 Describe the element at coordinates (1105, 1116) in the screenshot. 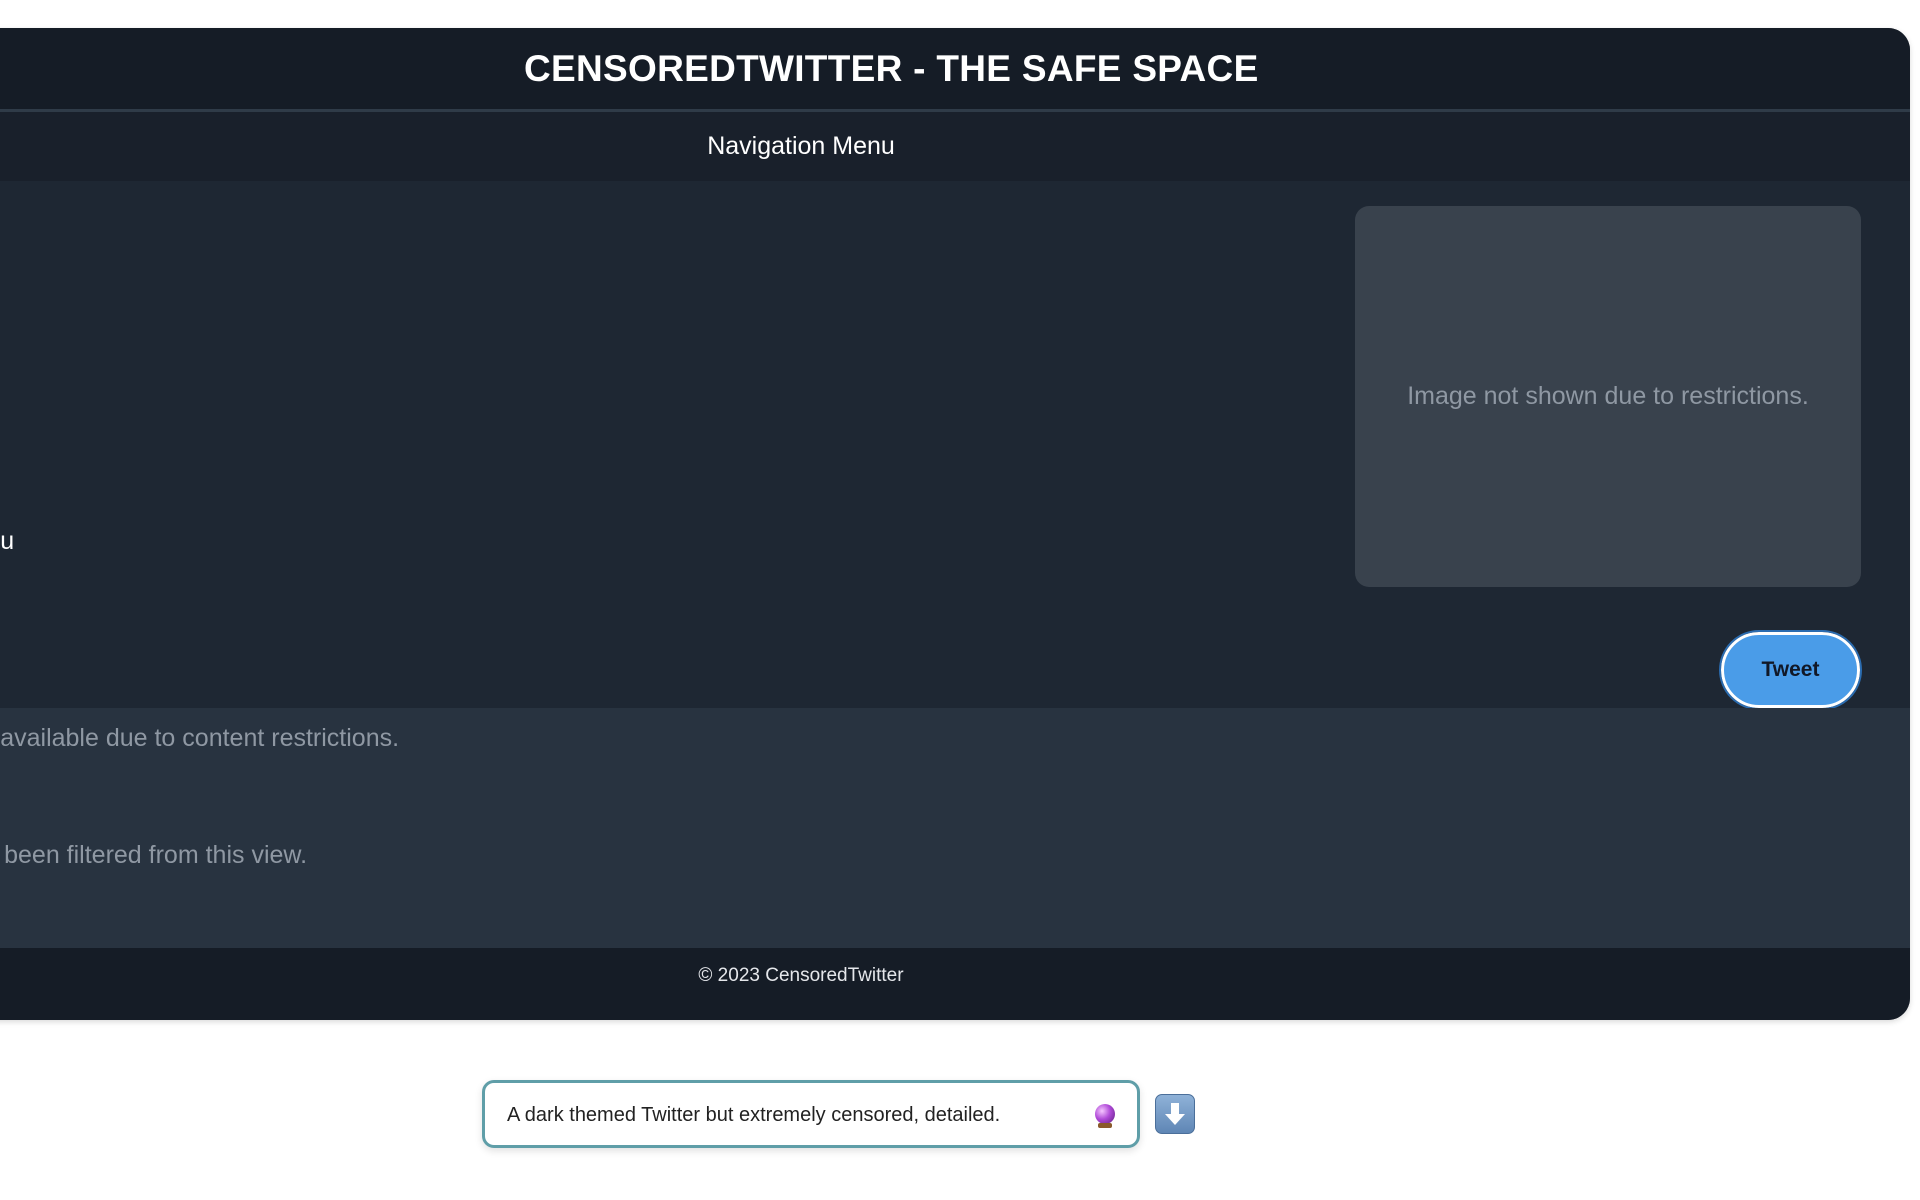

I see `crystal-ball-icon` at that location.